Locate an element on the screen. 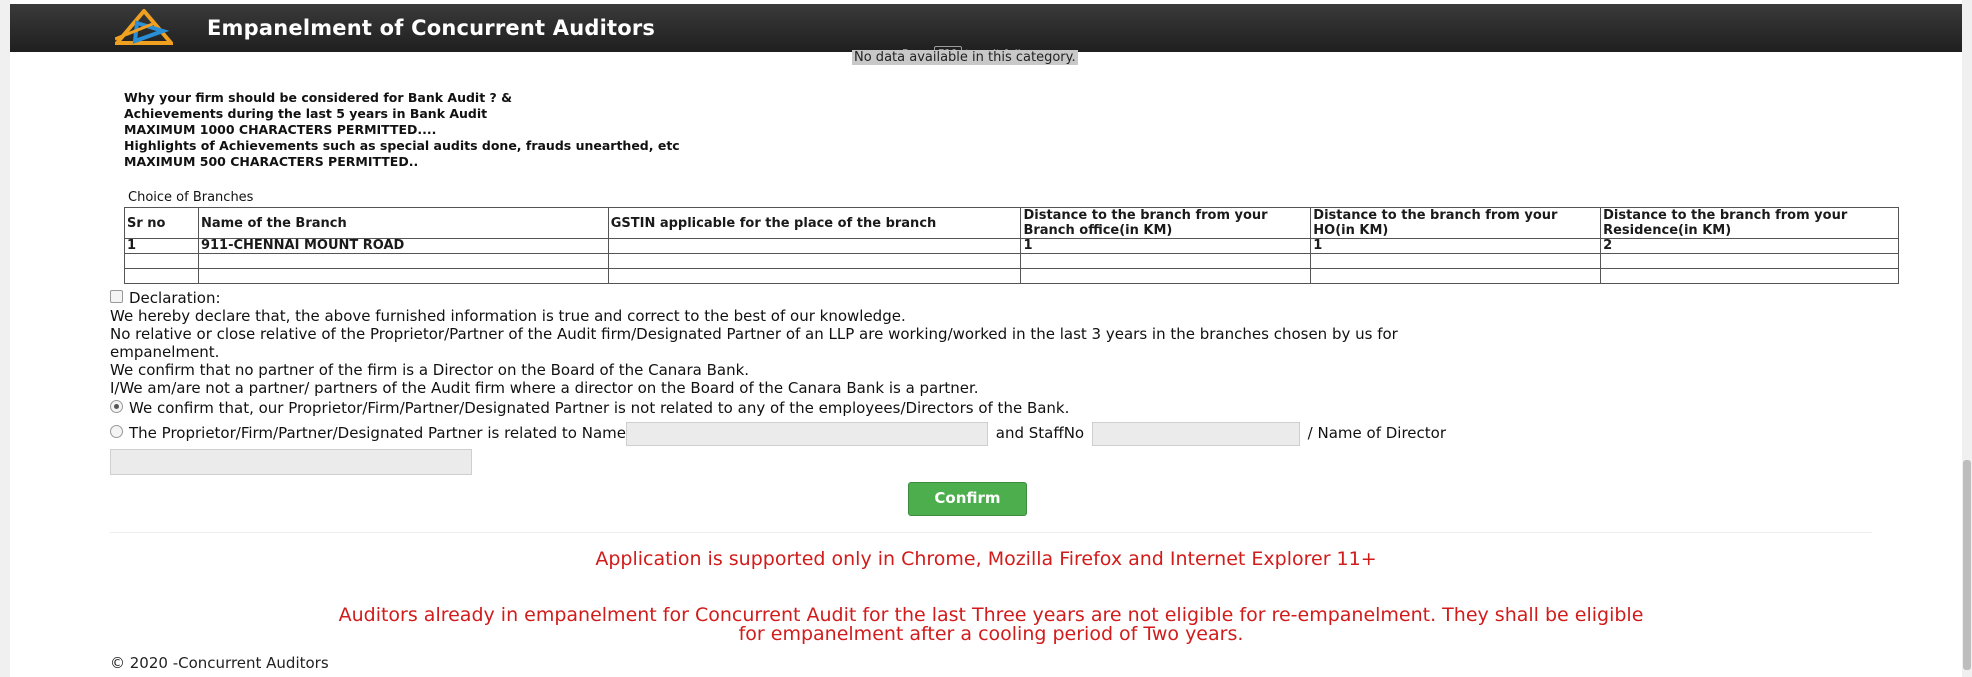 The height and width of the screenshot is (677, 1972). related-radio is located at coordinates (116, 431).